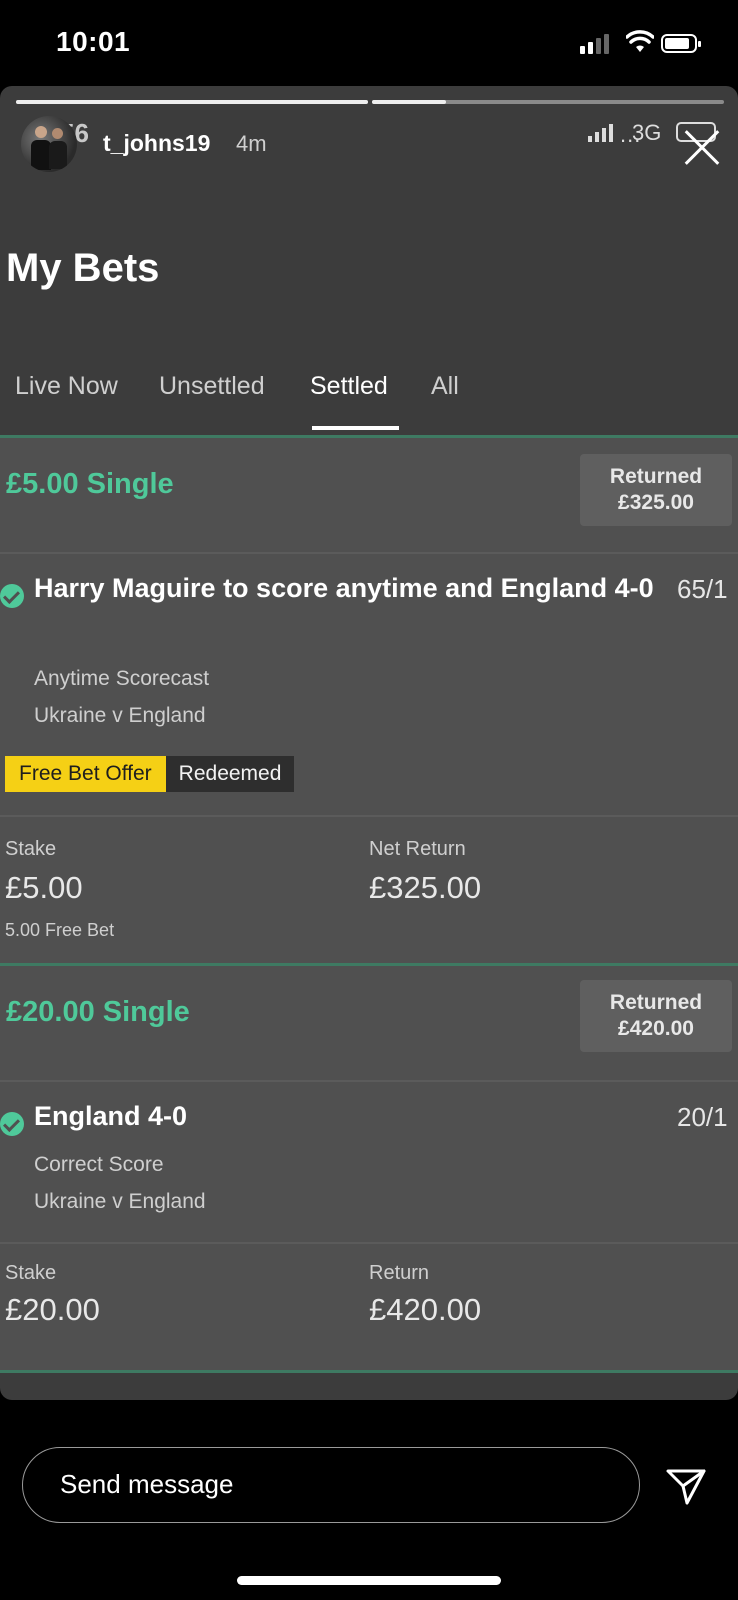 The width and height of the screenshot is (738, 1600). Describe the element at coordinates (425, 887) in the screenshot. I see `return-value: £325.00` at that location.